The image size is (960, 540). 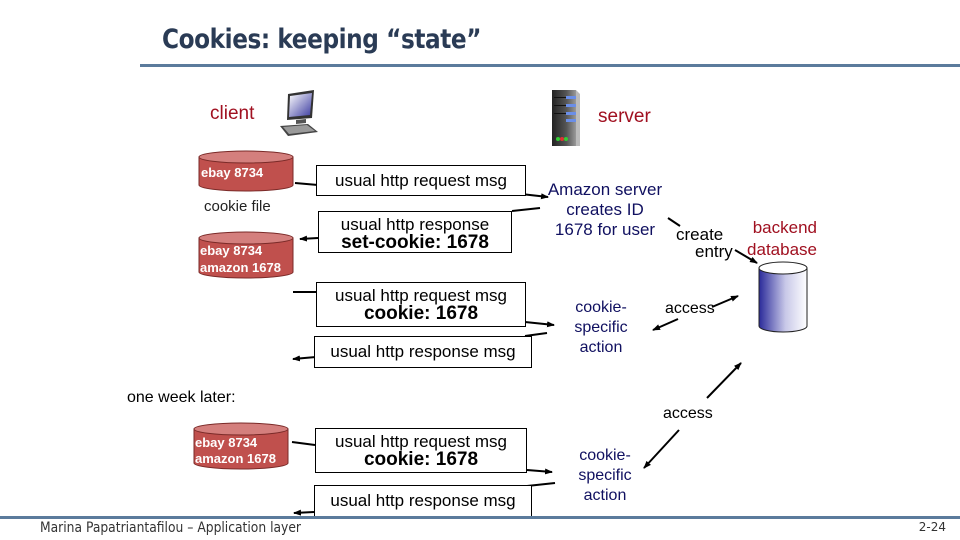 I want to click on message-box-request-1: usual http request msg, so click(x=421, y=180).